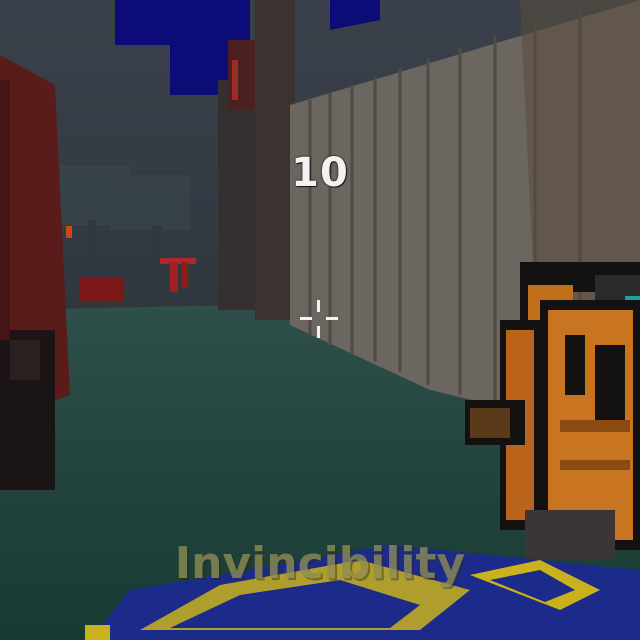  I want to click on powerup-notification: Invincibility, so click(320, 563).